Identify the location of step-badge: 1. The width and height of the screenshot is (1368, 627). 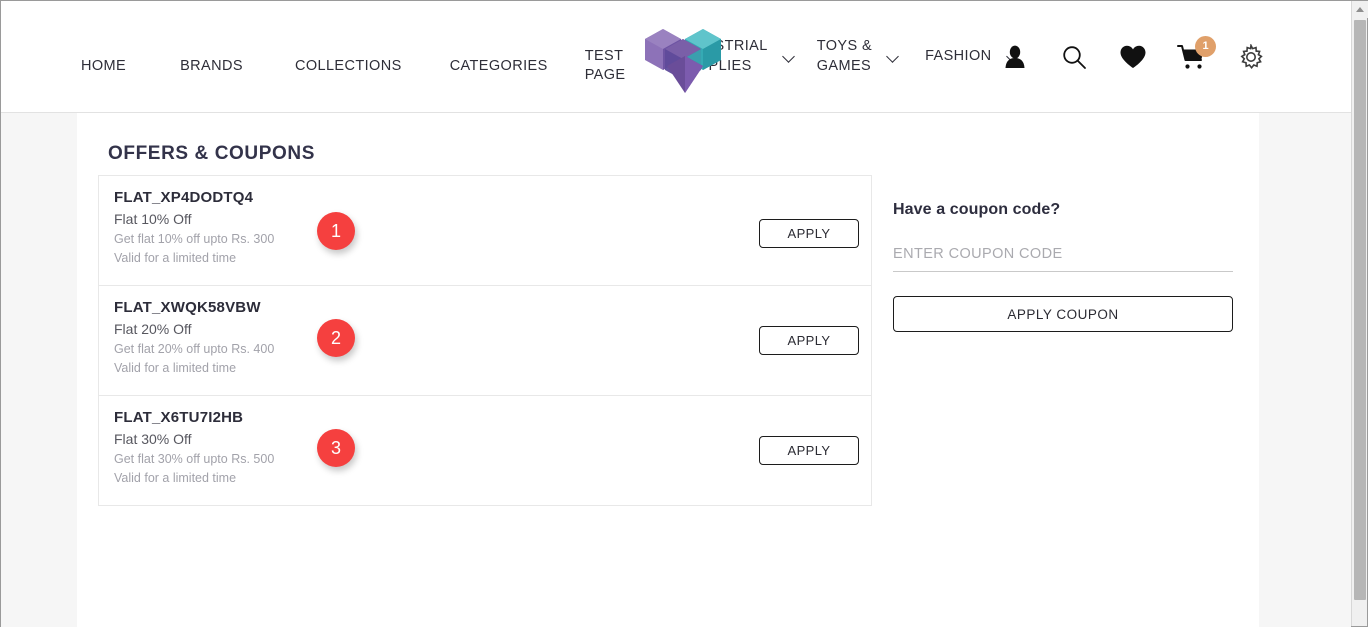
(336, 231).